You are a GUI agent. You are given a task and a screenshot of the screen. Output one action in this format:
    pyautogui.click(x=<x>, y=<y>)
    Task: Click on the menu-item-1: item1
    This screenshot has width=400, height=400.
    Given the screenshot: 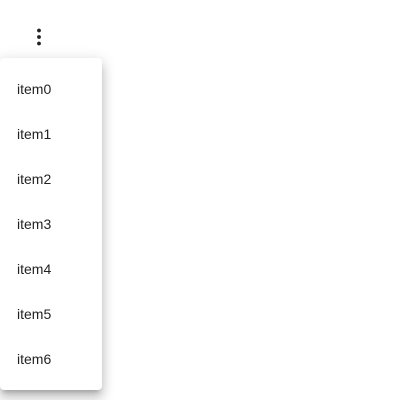 What is the action you would take?
    pyautogui.click(x=51, y=133)
    